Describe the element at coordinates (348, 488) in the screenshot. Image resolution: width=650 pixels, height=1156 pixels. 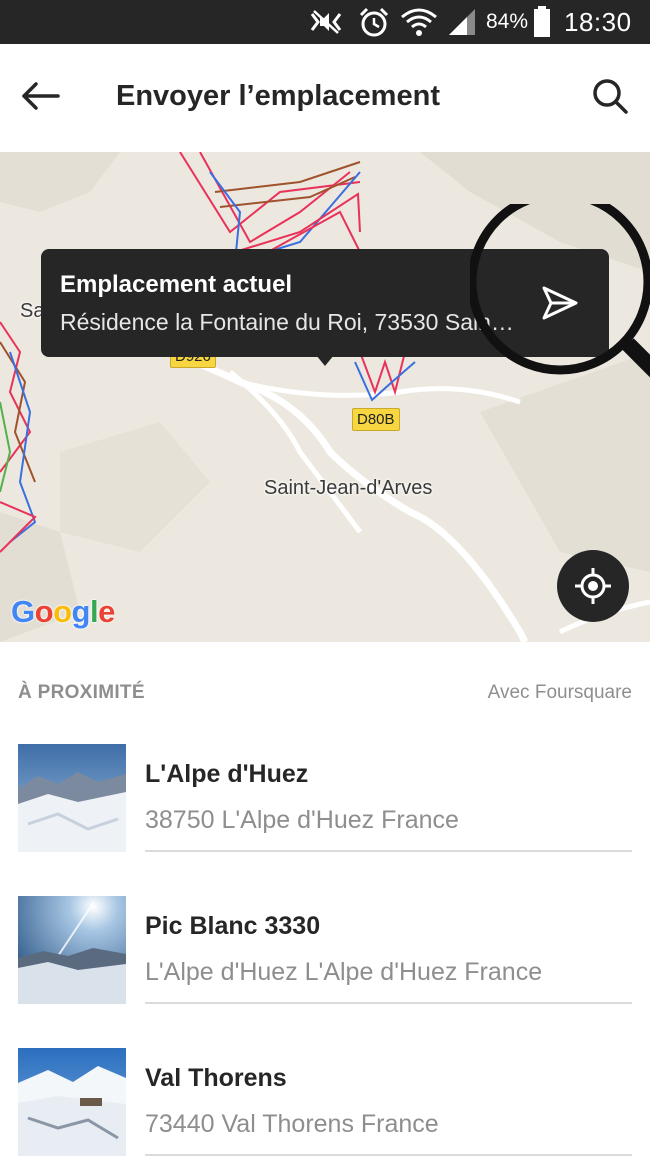
I see `map-label-town: Saint-Jean-d'Arves` at that location.